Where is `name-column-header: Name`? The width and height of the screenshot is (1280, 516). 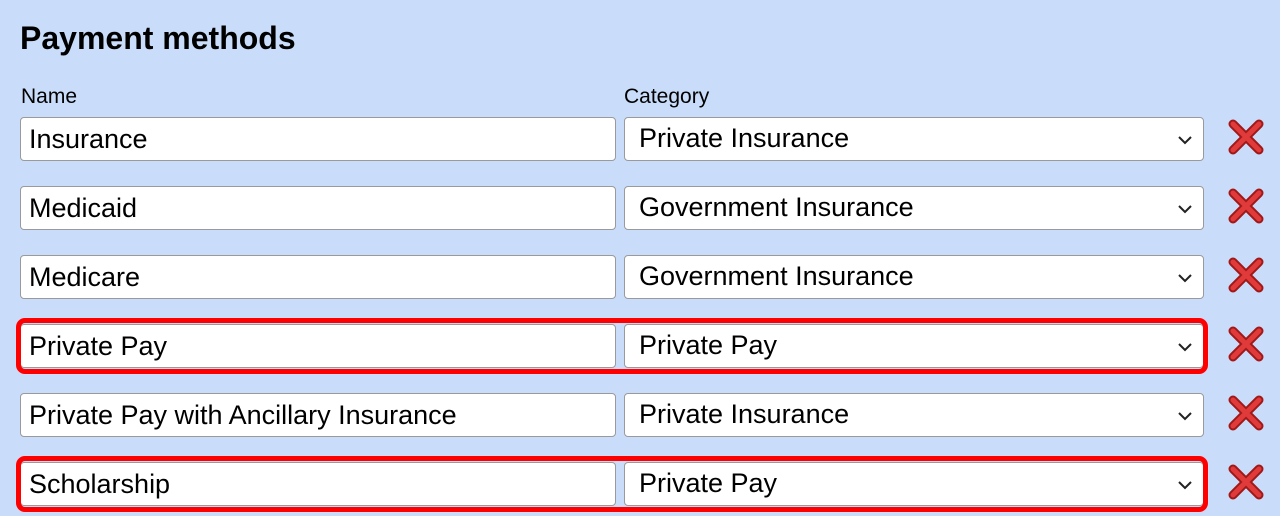
name-column-header: Name is located at coordinates (49, 96).